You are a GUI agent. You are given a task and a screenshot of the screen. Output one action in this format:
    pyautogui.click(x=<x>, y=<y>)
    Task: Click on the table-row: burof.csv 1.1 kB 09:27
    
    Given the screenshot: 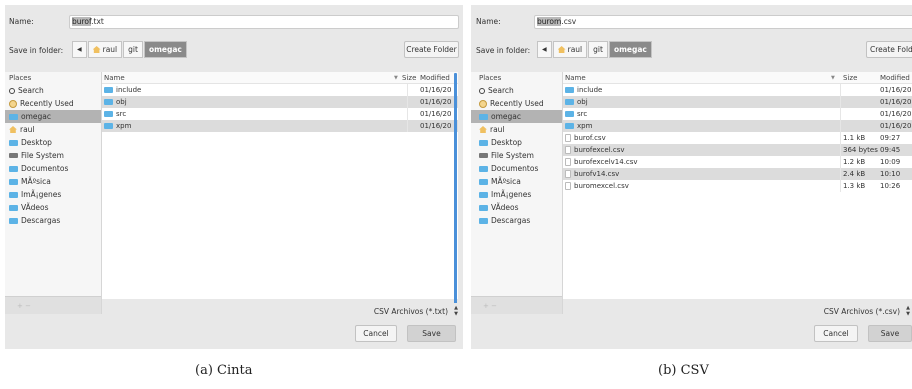 What is the action you would take?
    pyautogui.click(x=737, y=138)
    